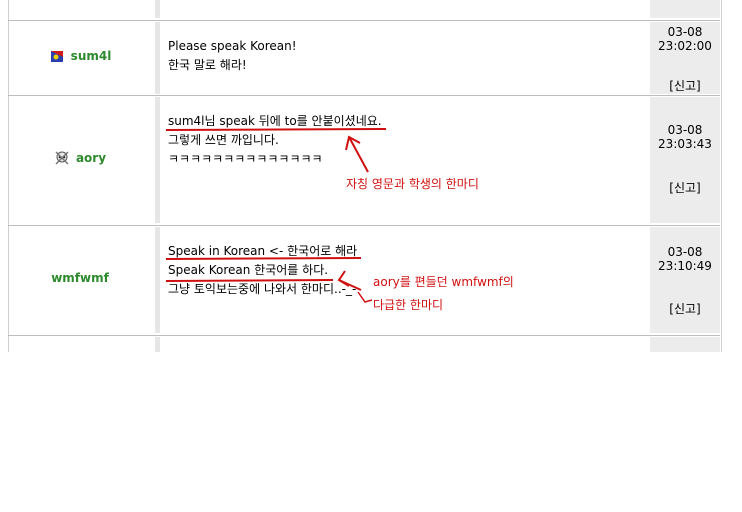  I want to click on connector-mark, so click(365, 297).